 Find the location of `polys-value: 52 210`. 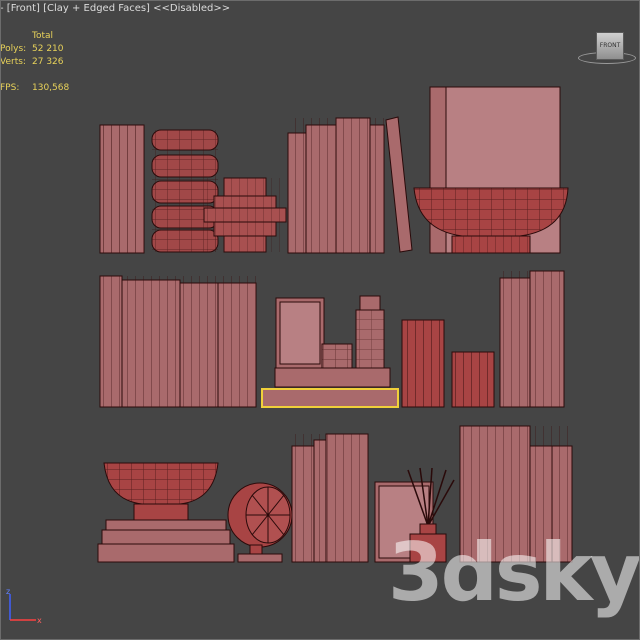

polys-value: 52 210 is located at coordinates (48, 49).